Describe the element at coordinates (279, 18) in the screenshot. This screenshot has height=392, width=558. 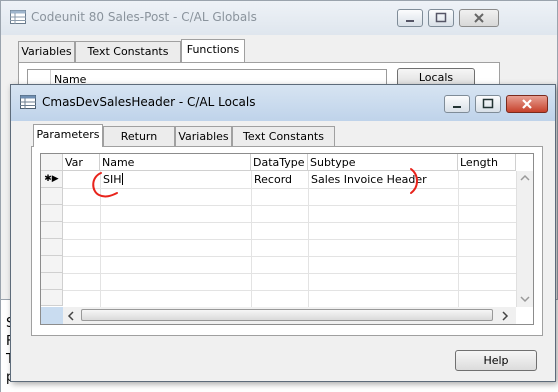
I see `globals-titlebar: Codeunit 80 Sales-Post - C/AL Globals` at that location.